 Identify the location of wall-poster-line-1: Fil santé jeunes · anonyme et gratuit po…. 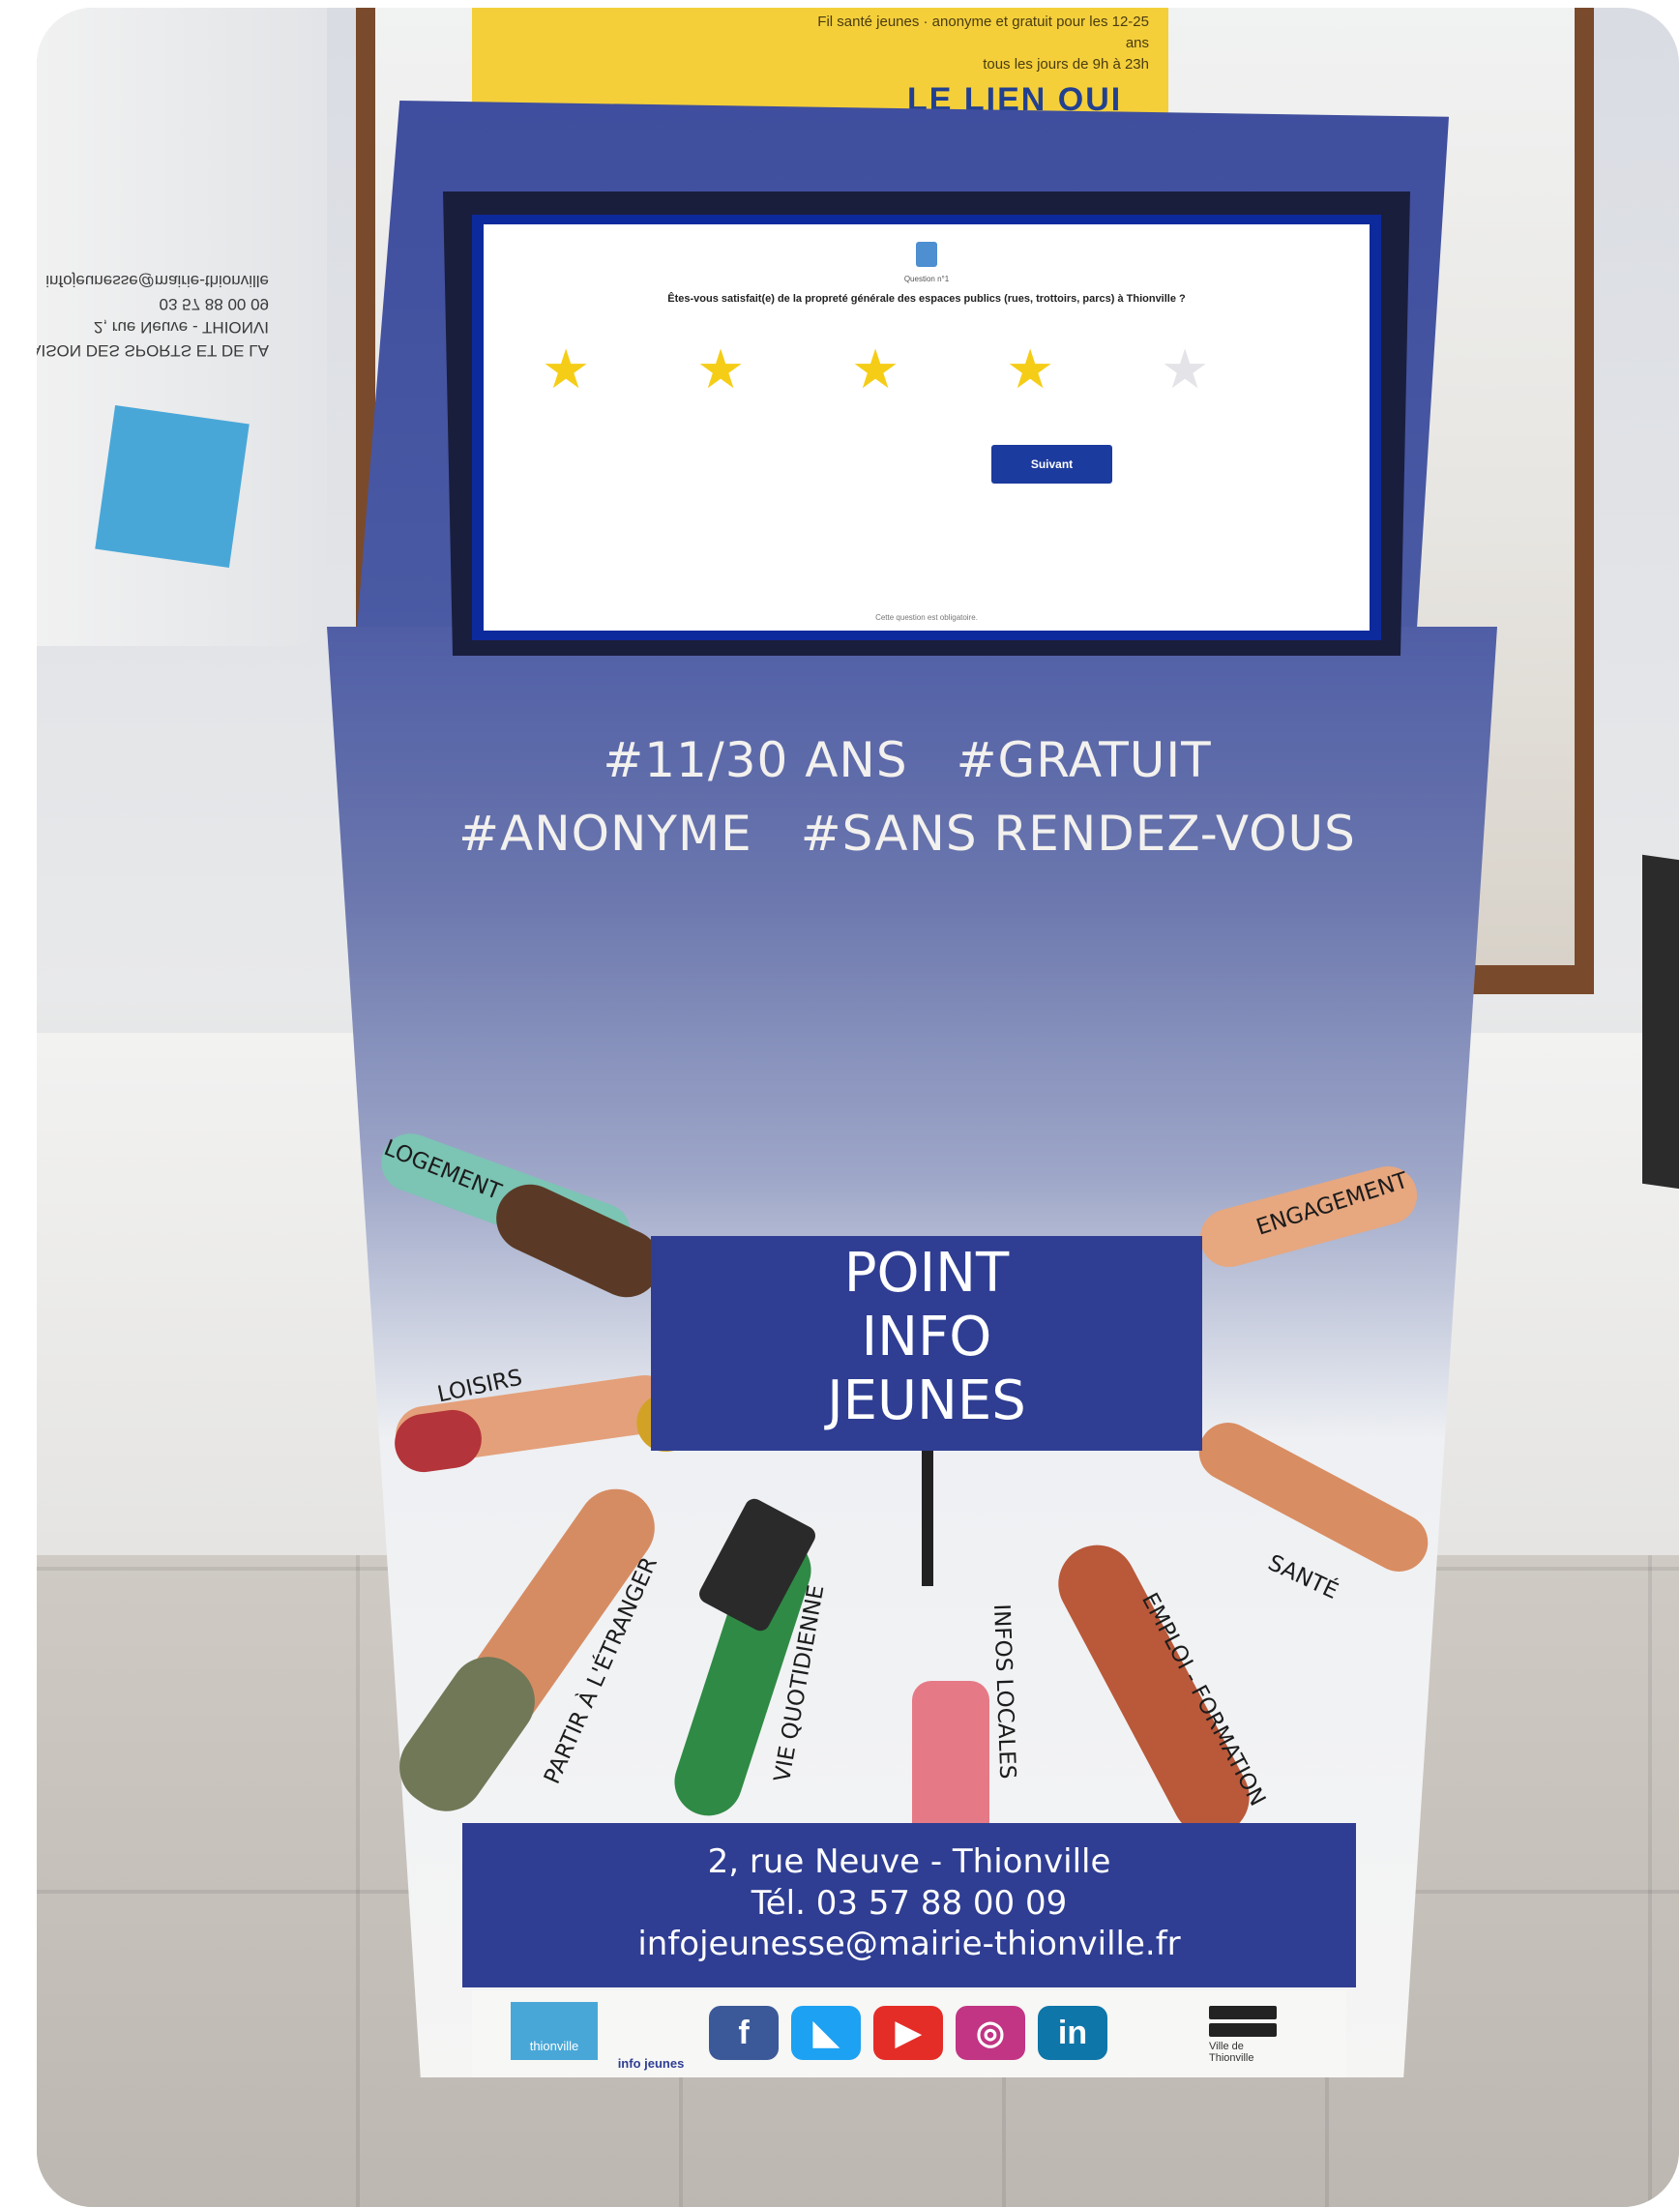
(983, 32).